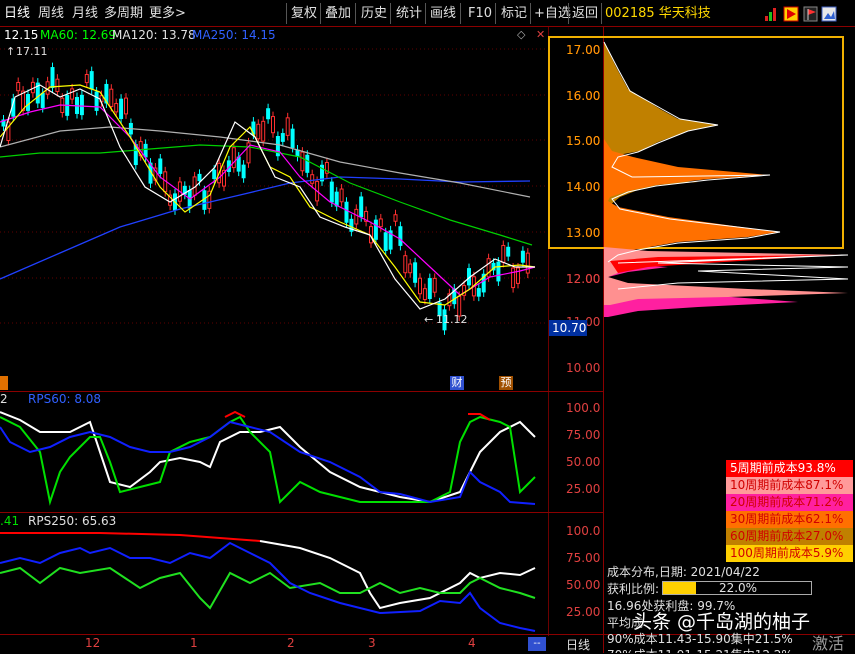  Describe the element at coordinates (789, 536) in the screenshot. I see `chip-legend-60: 60周期前成本27.0%` at that location.